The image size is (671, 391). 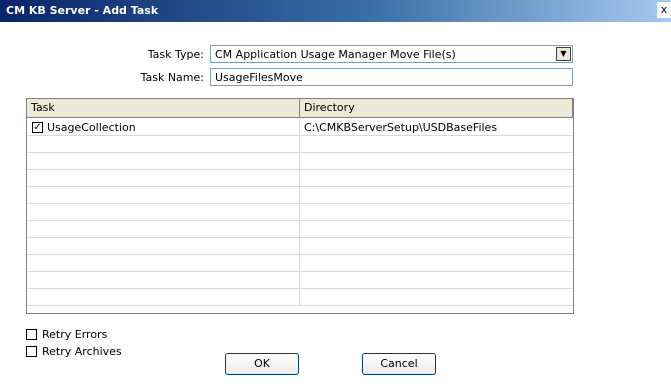 What do you see at coordinates (391, 77) in the screenshot?
I see `task-name-input: UsageFilesMove` at bounding box center [391, 77].